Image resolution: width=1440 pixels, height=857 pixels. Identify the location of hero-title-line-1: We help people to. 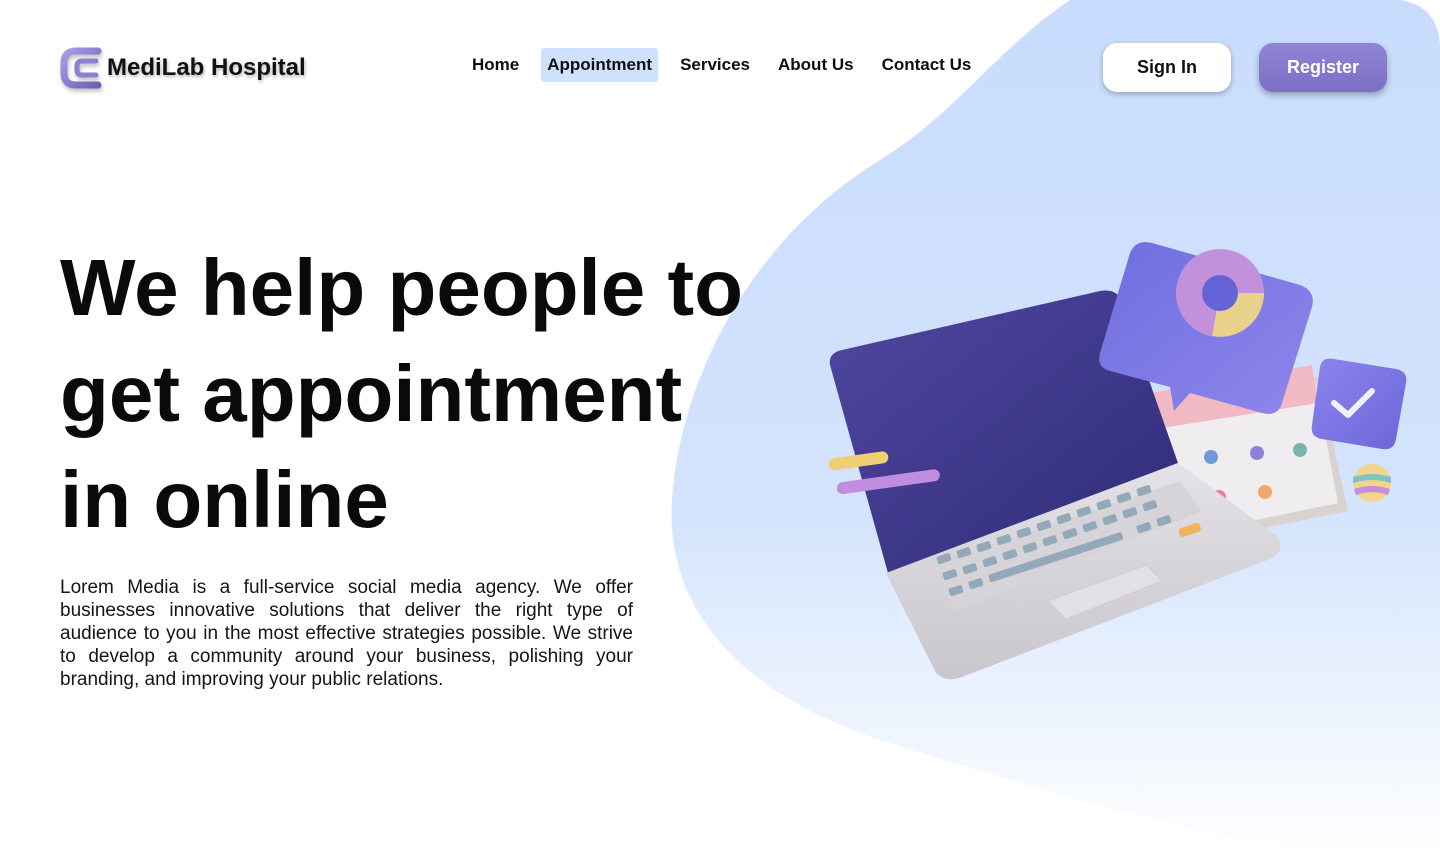
(402, 287).